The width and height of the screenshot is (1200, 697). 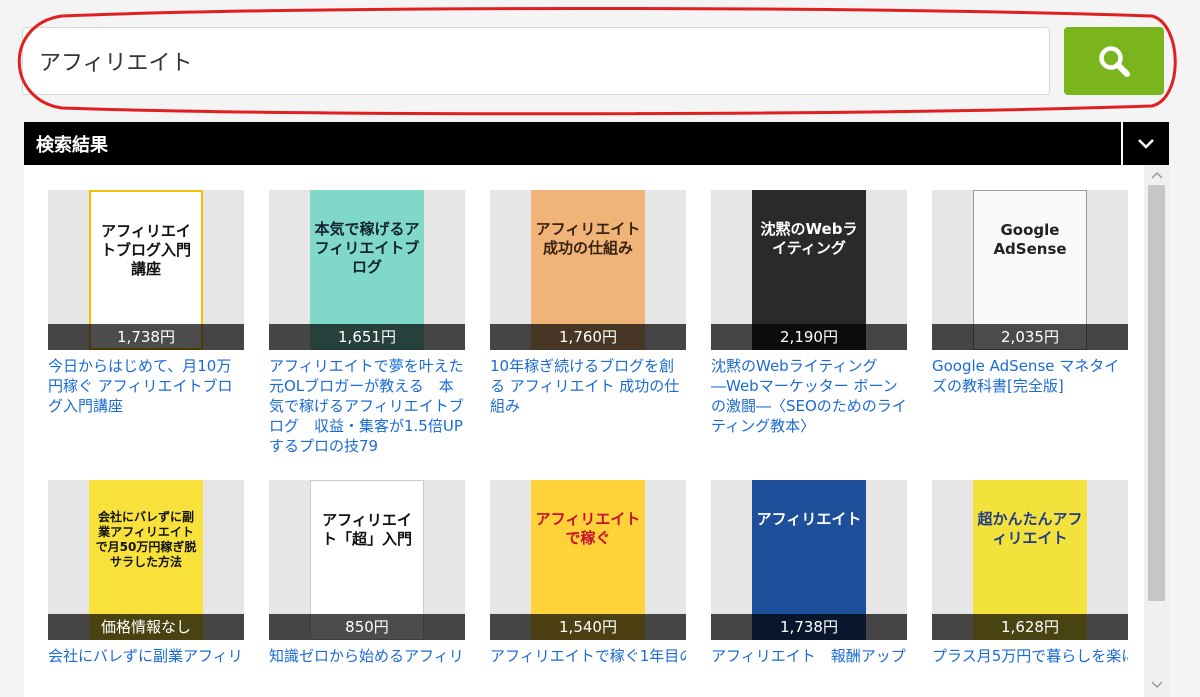 I want to click on cover-box: 沈黙のWebライティング 2,190円, so click(x=809, y=270).